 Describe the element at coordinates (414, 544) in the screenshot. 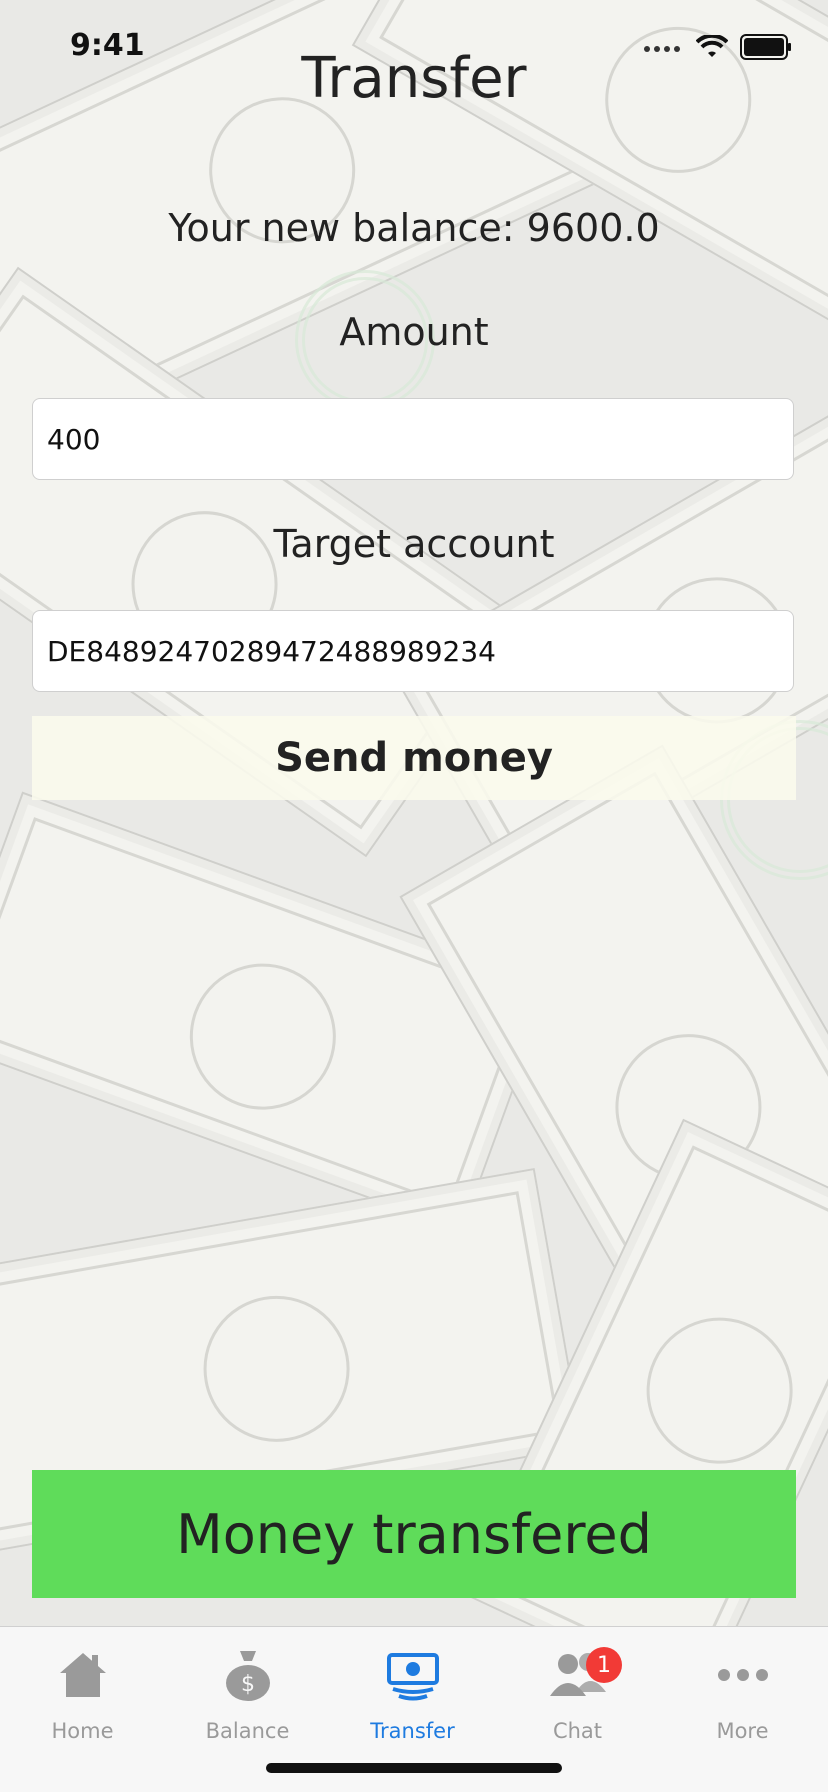

I see `target-account-label: Target account` at that location.